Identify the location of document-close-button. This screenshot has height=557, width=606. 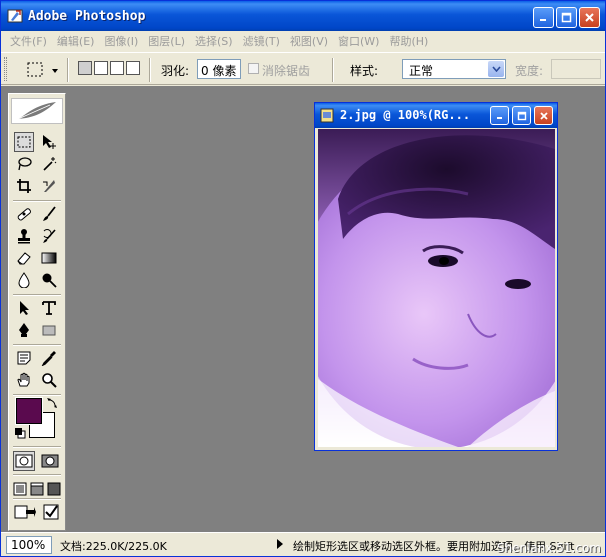
(543, 115).